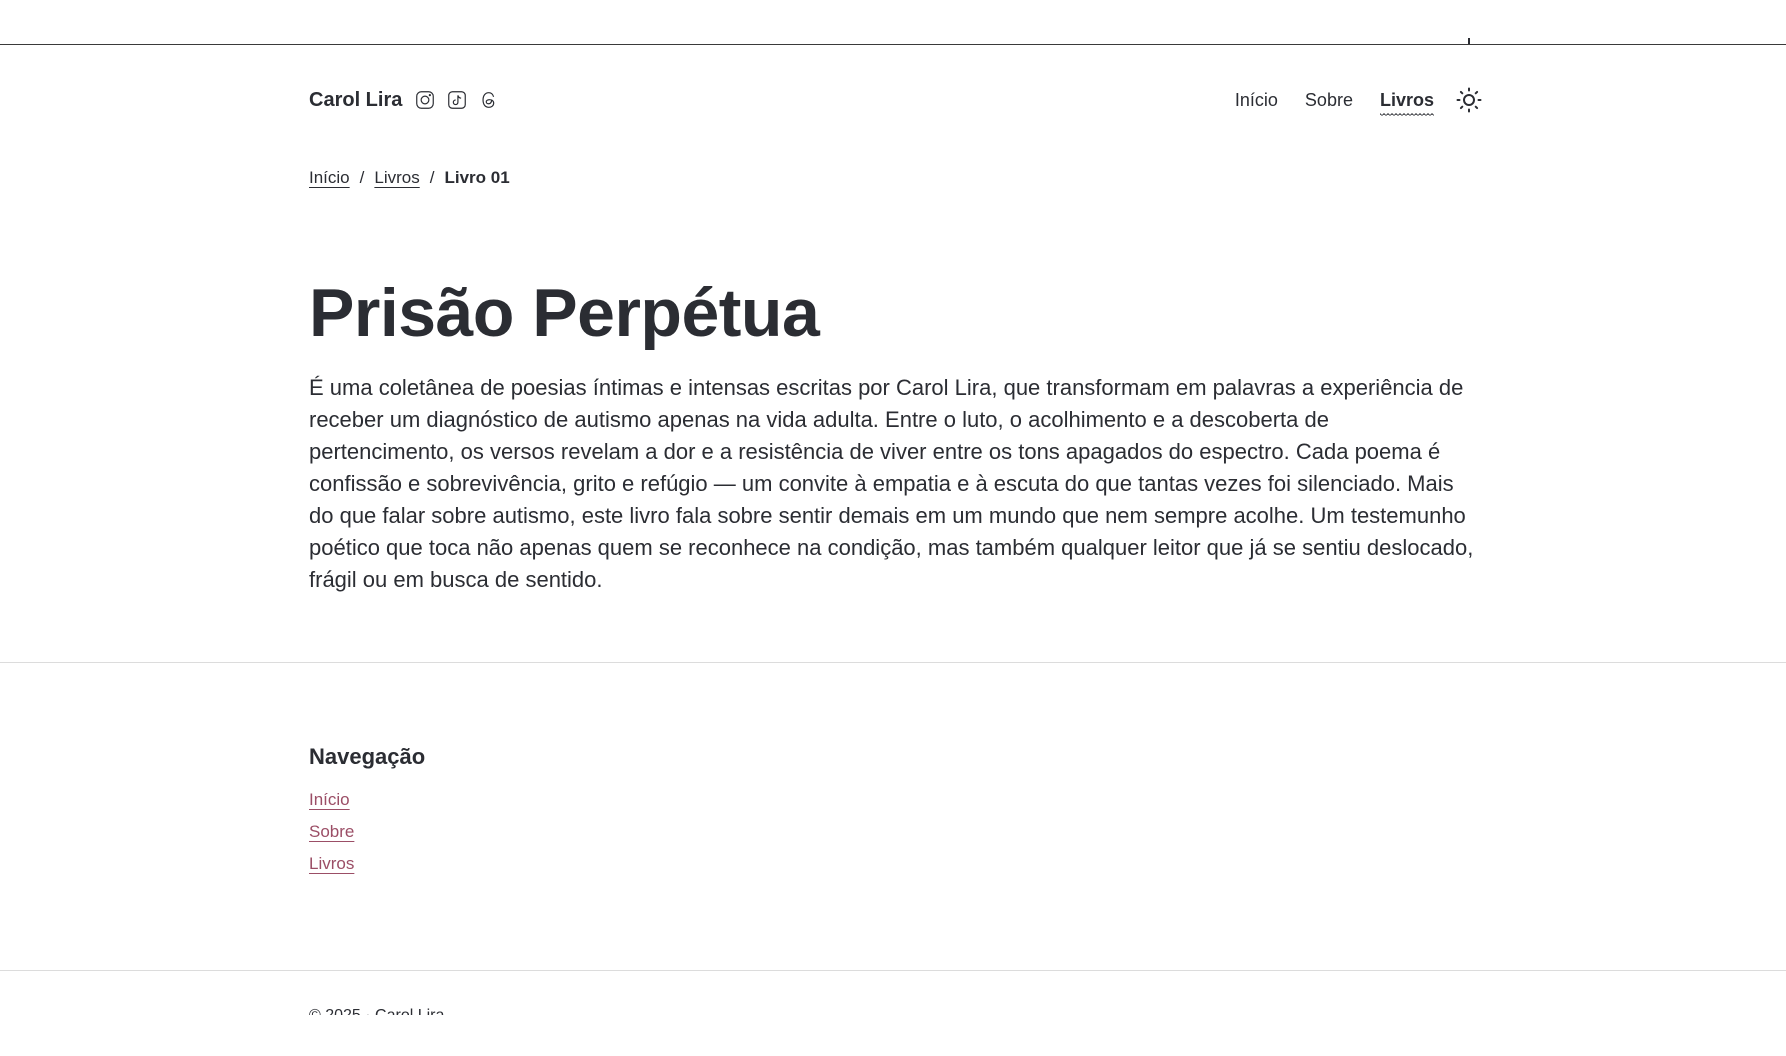 This screenshot has height=1056, width=1786. What do you see at coordinates (896, 178) in the screenshot?
I see `breadcrumb: Início / Livros / Livro 01` at bounding box center [896, 178].